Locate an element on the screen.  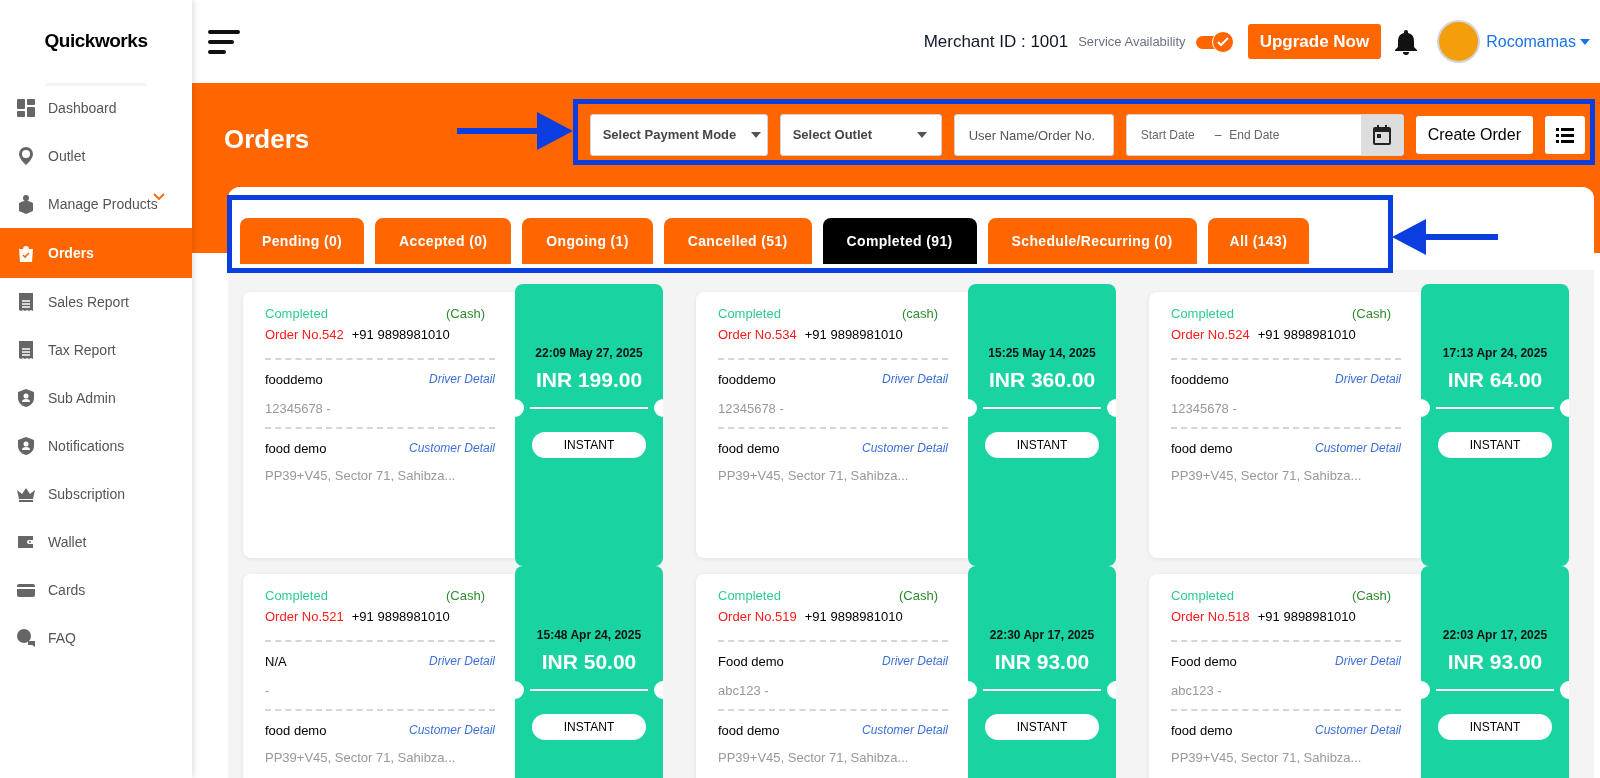
driver-name: N/A is located at coordinates (276, 662).